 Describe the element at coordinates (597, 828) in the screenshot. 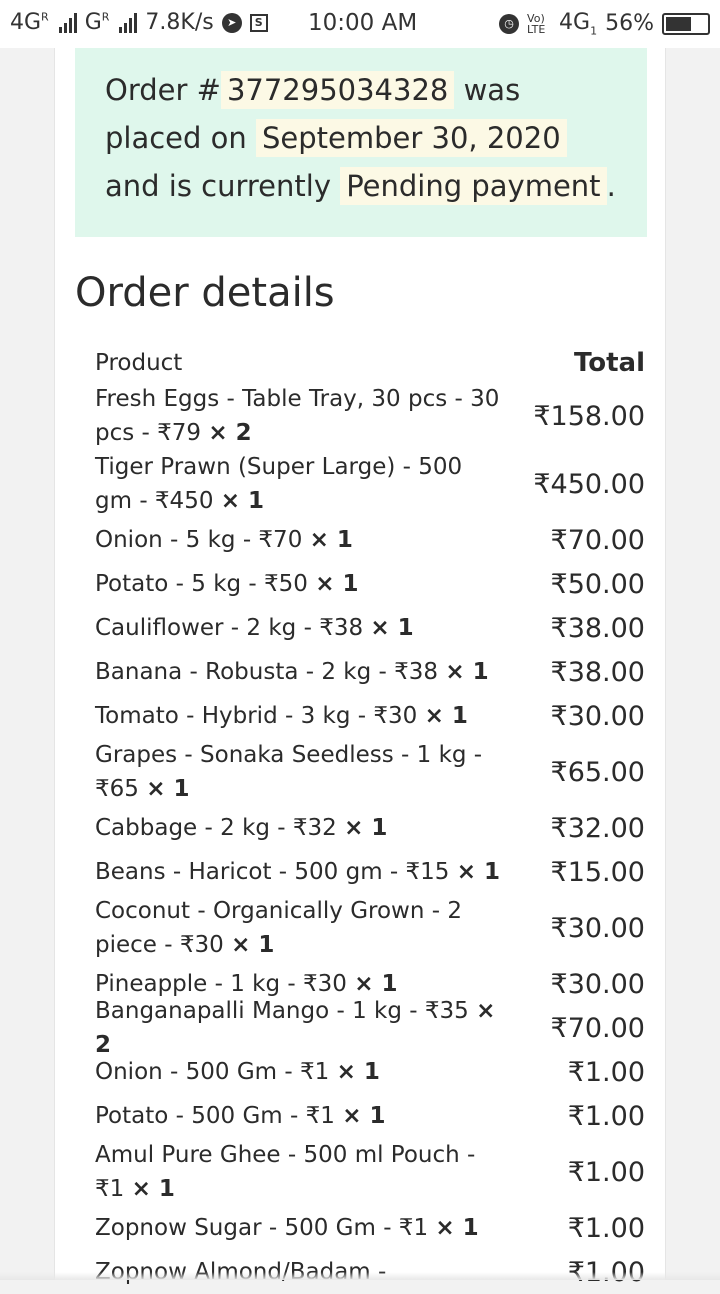

I see `line-total: ₹32.00` at that location.